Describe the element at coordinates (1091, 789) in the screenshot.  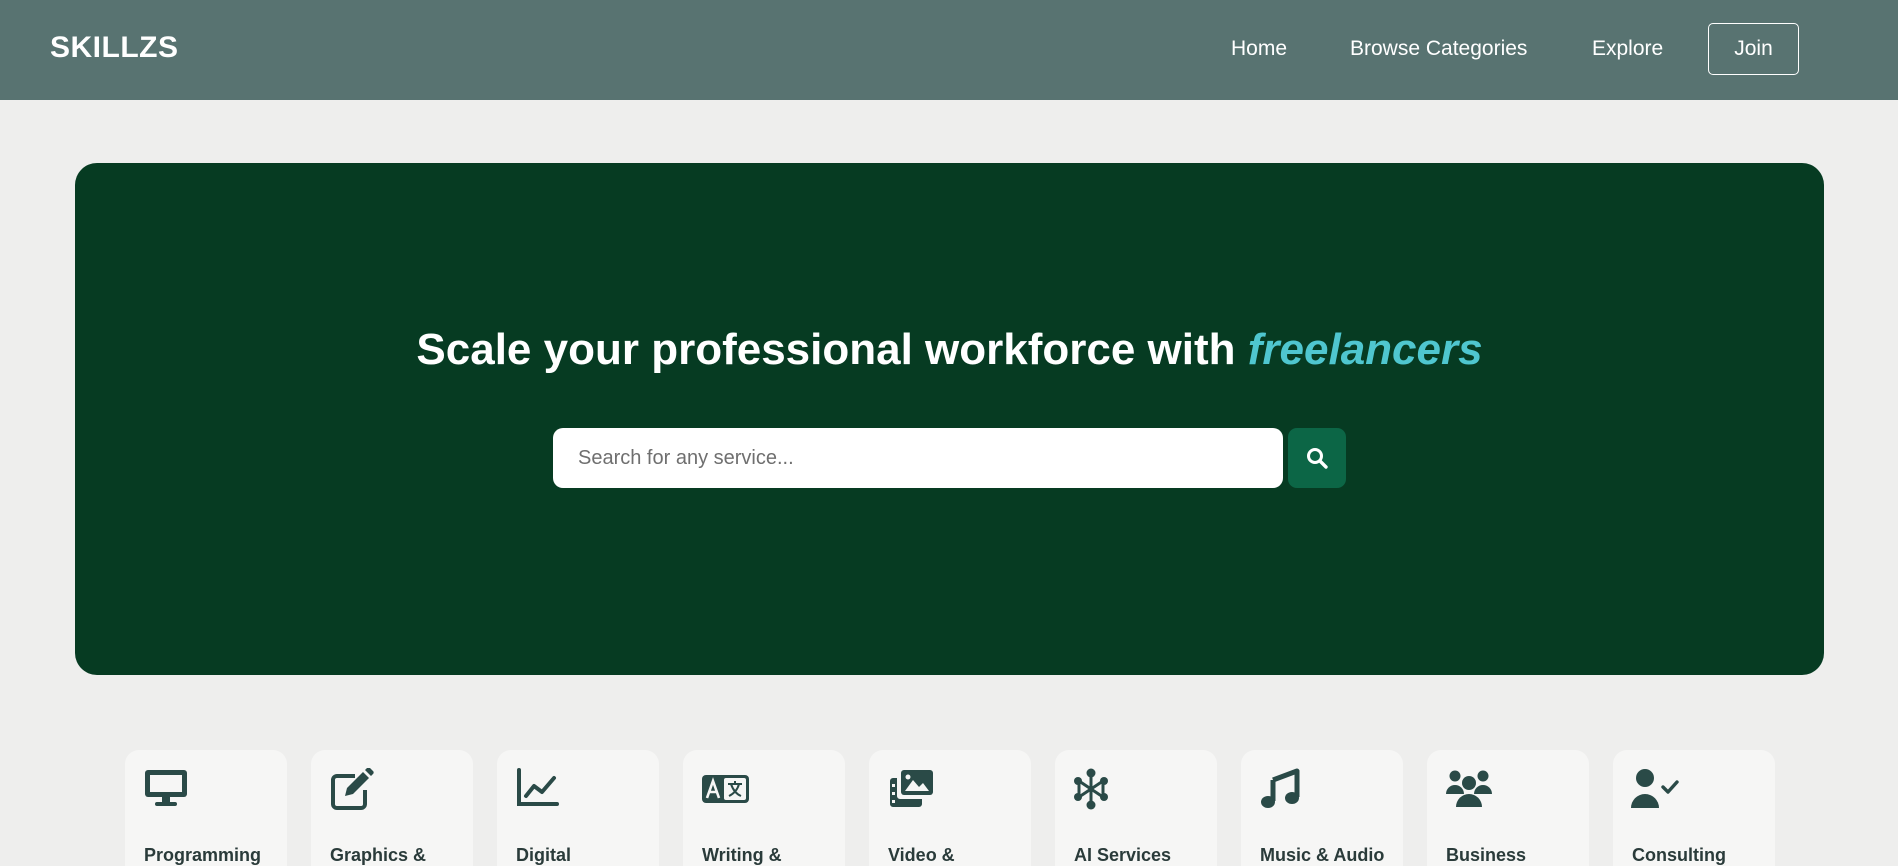
I see `circle-nodes-icon` at that location.